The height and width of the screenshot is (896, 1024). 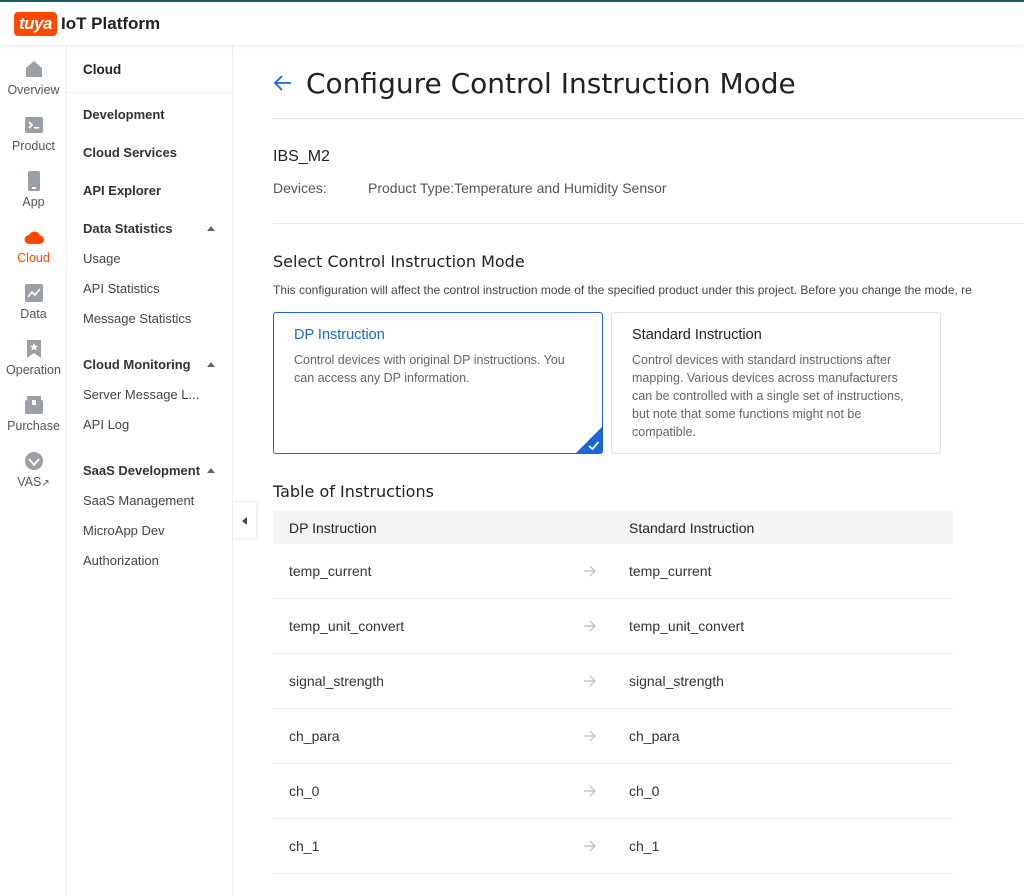 I want to click on standard-cell: signal_strength, so click(x=676, y=681).